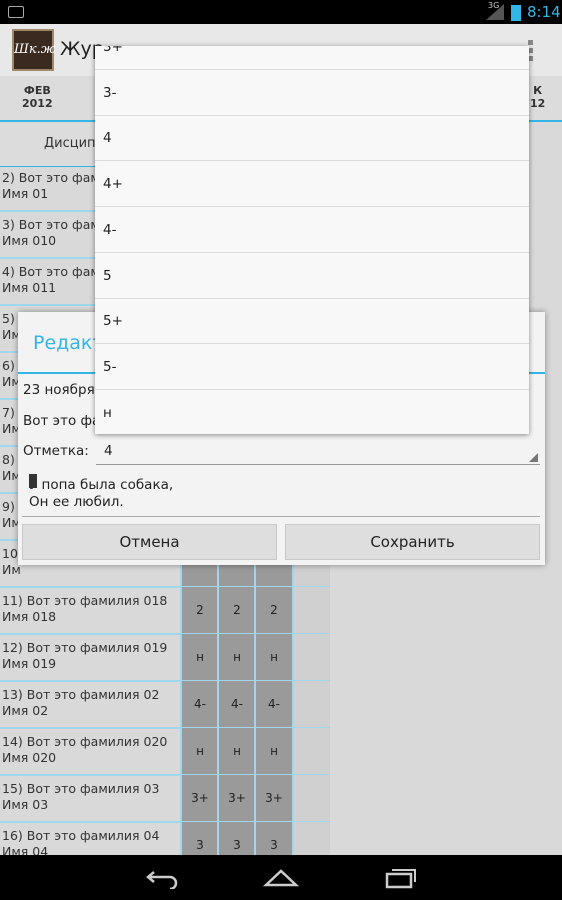 The width and height of the screenshot is (562, 900). I want to click on back-icon, so click(162, 877).